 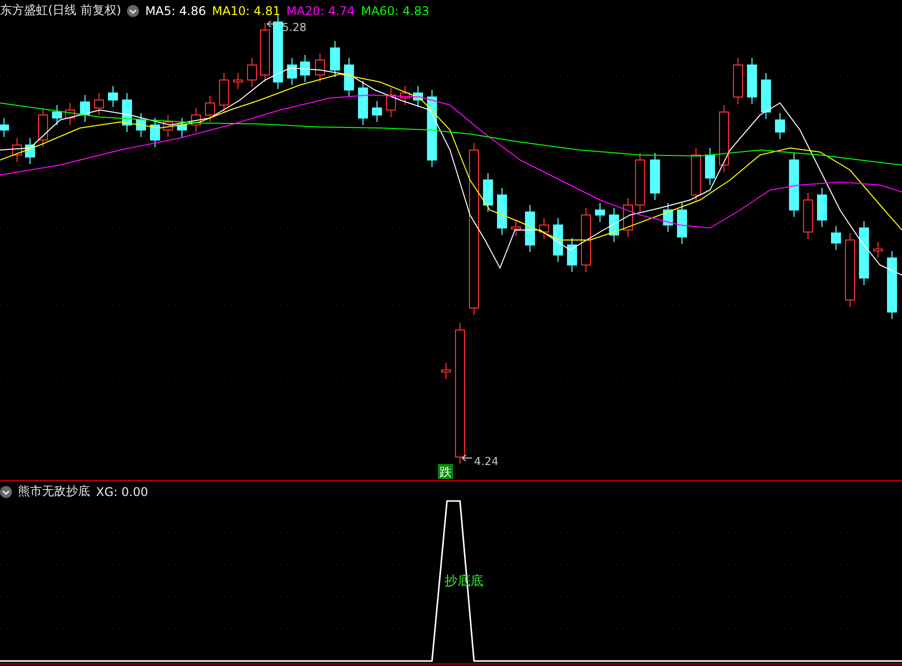 I want to click on indicator-reading: MA5: 4.86, so click(x=175, y=11).